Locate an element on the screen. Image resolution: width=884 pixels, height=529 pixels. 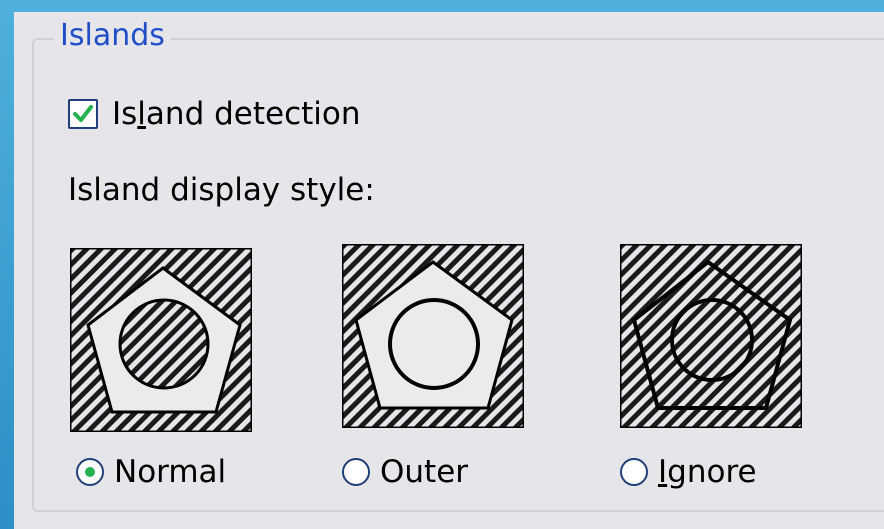
radio-normal-circle is located at coordinates (90, 472).